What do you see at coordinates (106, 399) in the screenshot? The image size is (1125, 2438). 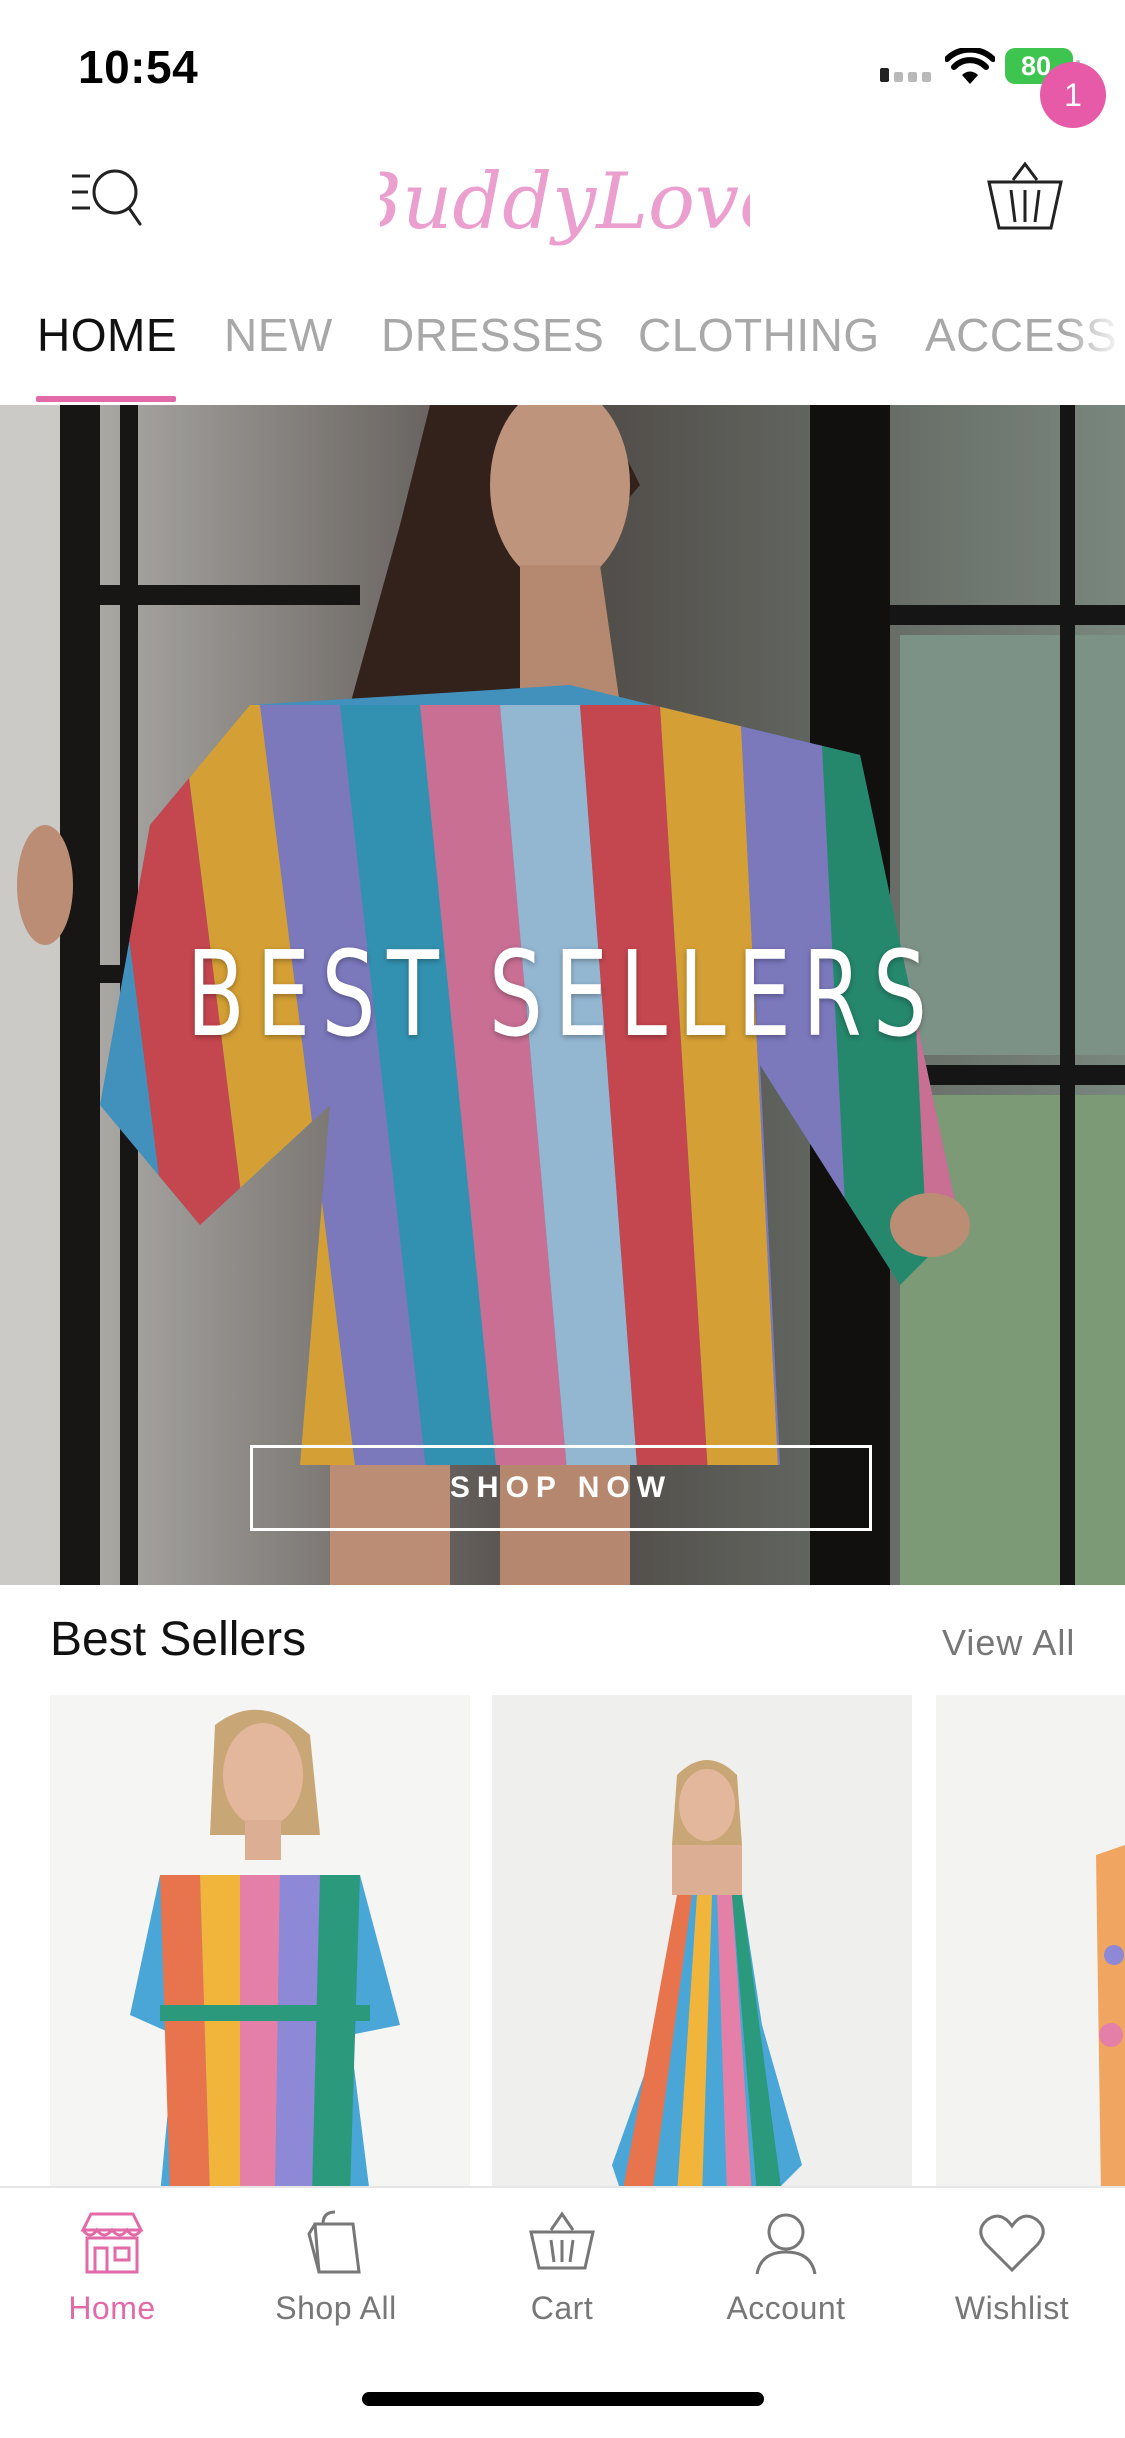 I see `active-tab-indicator` at bounding box center [106, 399].